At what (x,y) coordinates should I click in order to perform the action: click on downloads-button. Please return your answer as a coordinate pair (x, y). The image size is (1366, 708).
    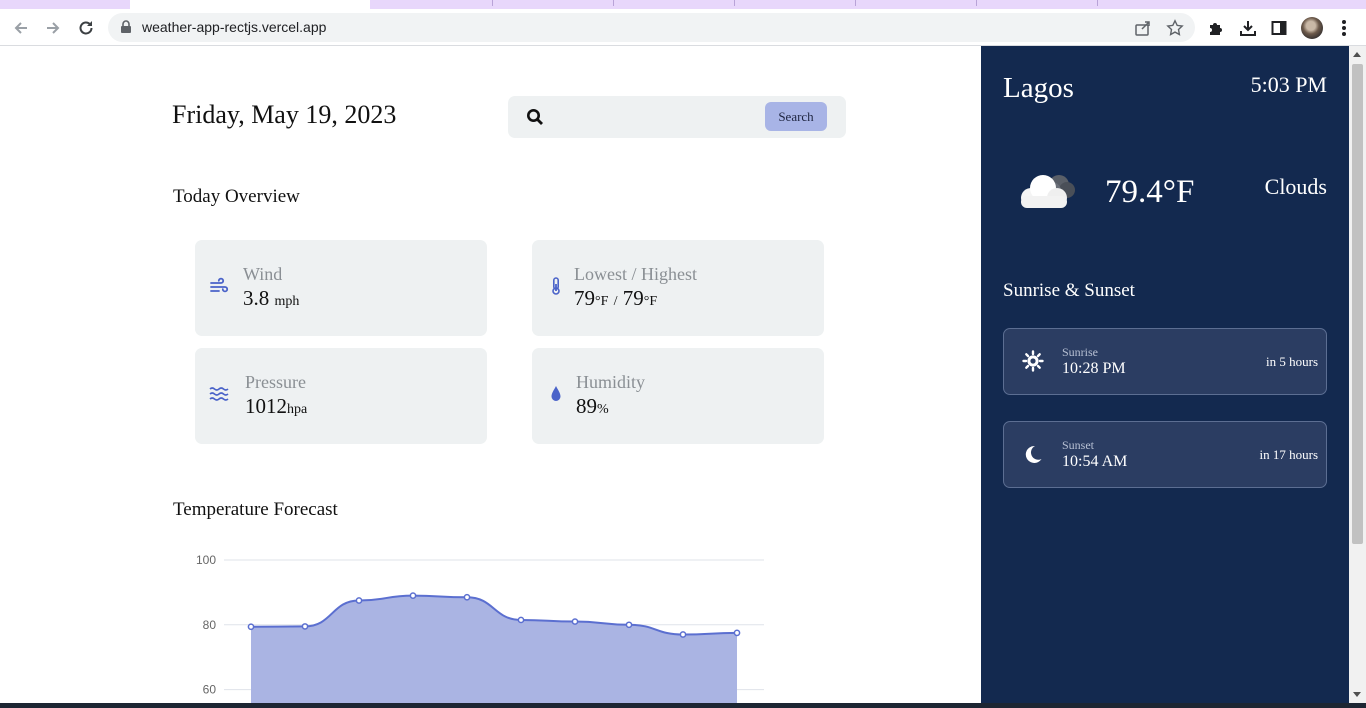
    Looking at the image, I should click on (1248, 28).